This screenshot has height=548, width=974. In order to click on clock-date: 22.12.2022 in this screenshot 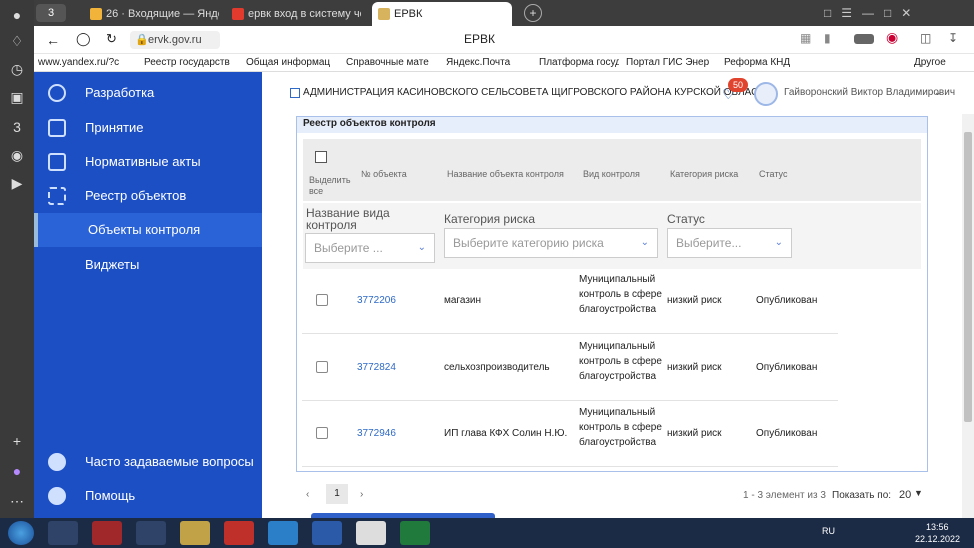, I will do `click(937, 539)`.